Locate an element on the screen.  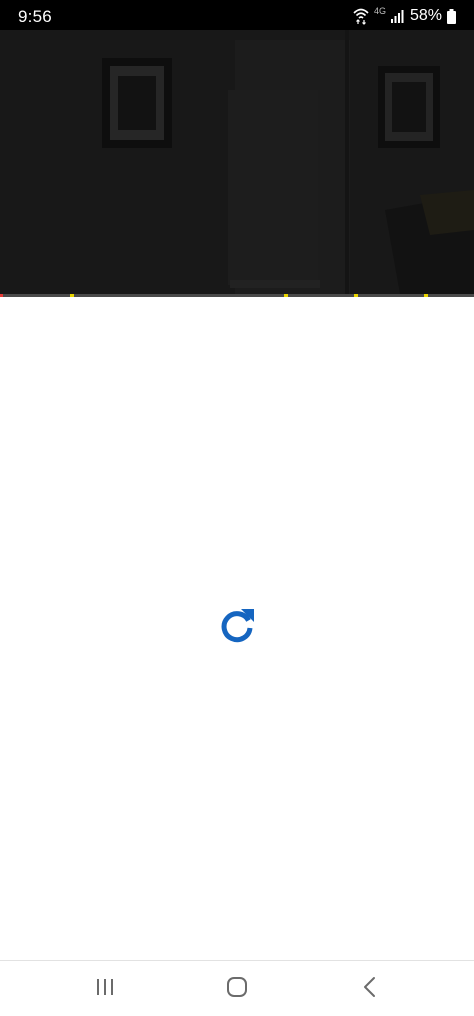
reload-button is located at coordinates (237, 628).